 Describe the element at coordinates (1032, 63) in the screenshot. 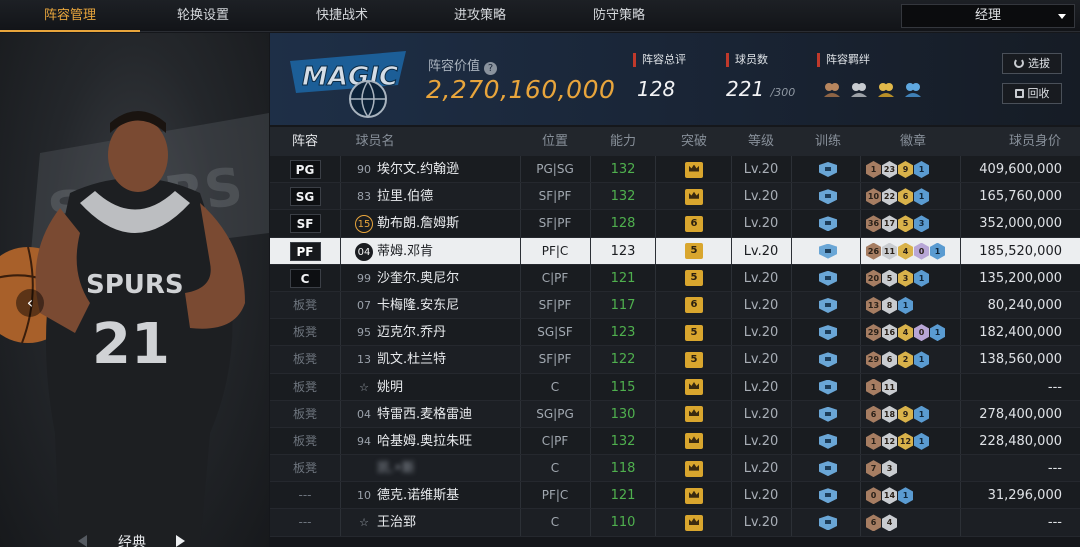

I see `select-button: 选拔` at that location.